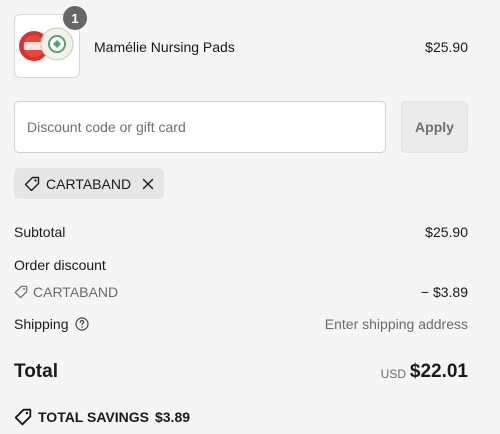  Describe the element at coordinates (75, 18) in the screenshot. I see `quantity-badge: 1` at that location.